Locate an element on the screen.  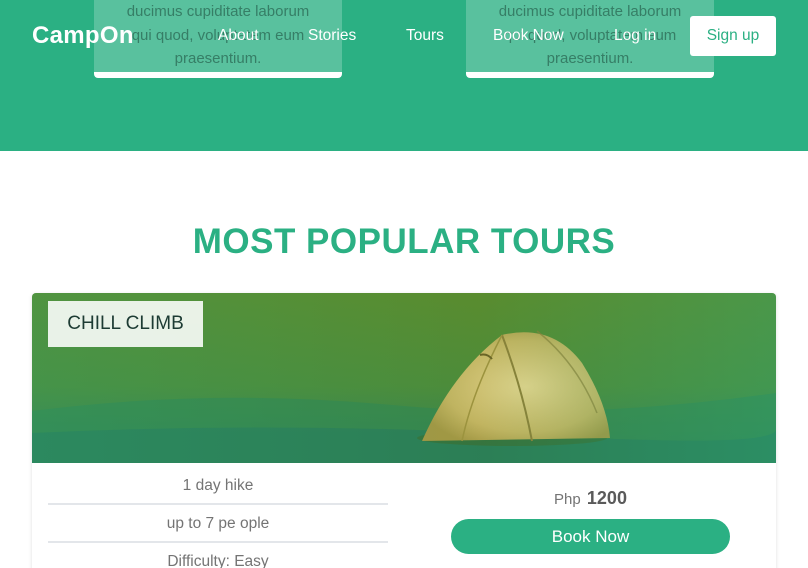
book-now-button: Book Now is located at coordinates (590, 536).